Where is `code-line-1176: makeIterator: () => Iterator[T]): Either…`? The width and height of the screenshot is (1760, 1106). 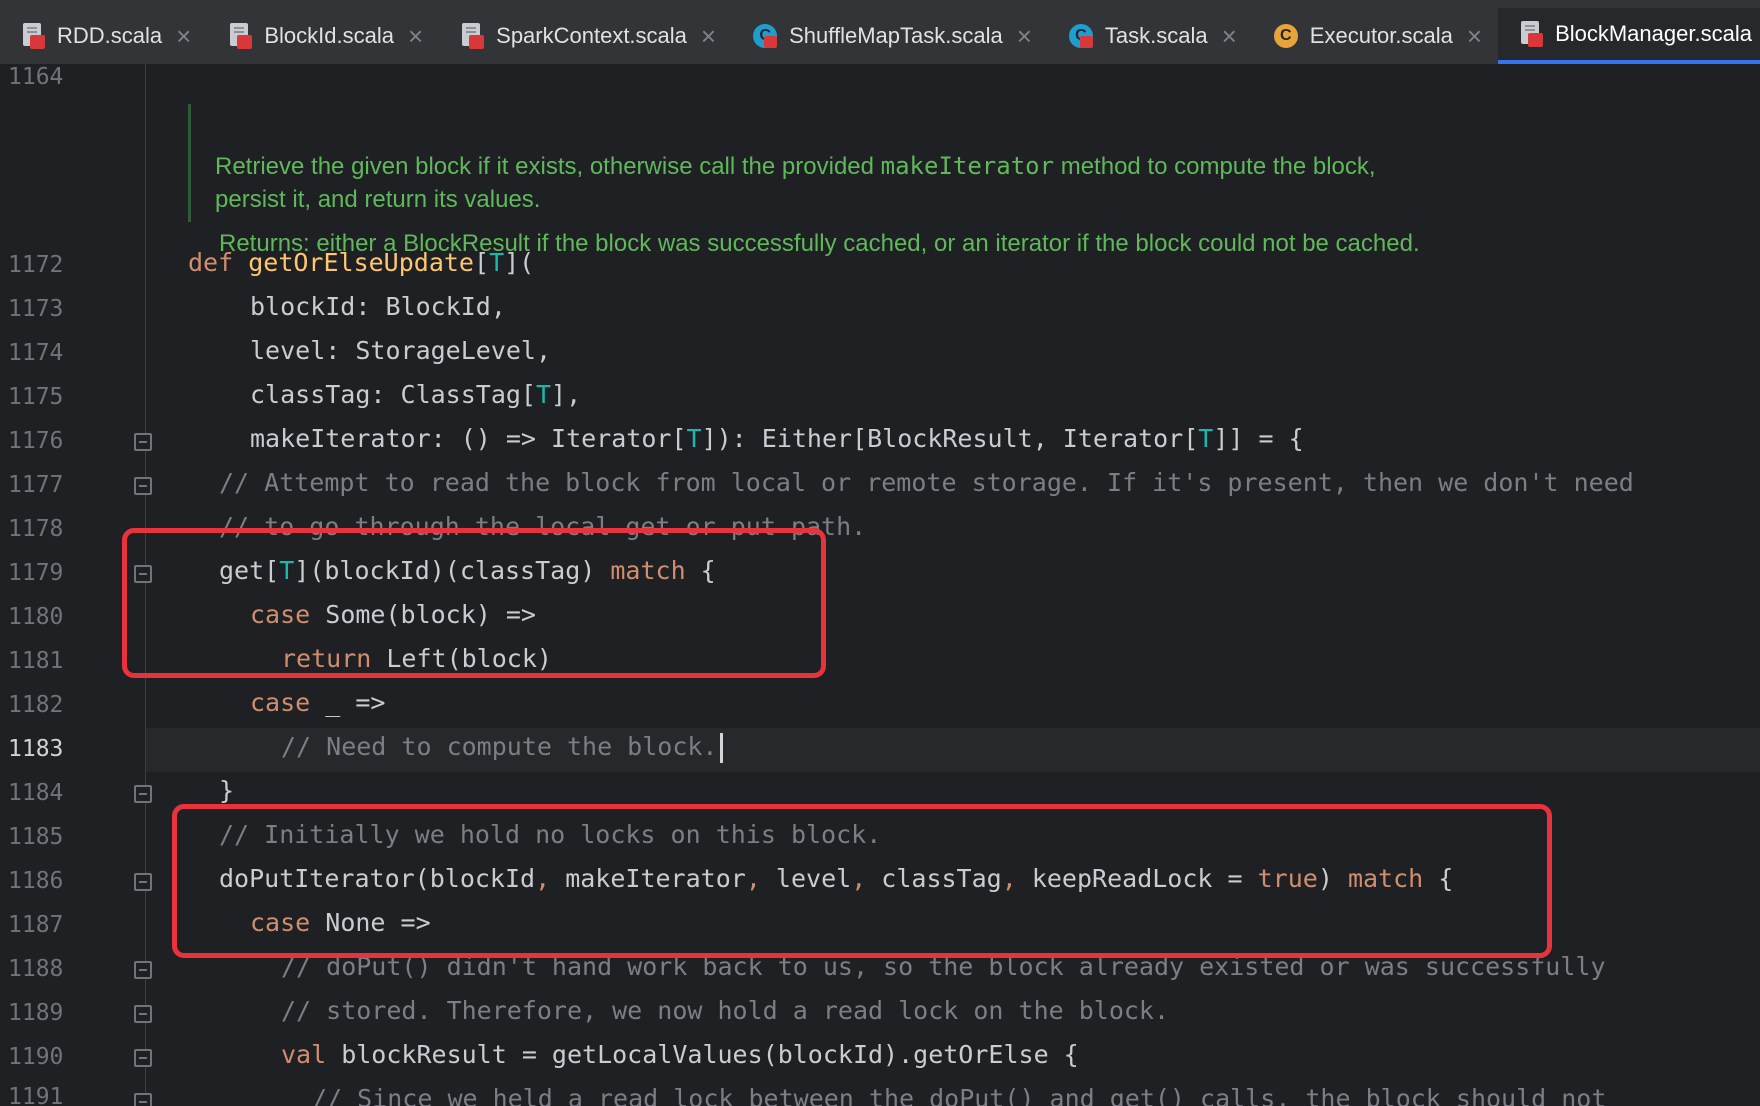
code-line-1176: makeIterator: () => Iterator[T]): Either… is located at coordinates (777, 438).